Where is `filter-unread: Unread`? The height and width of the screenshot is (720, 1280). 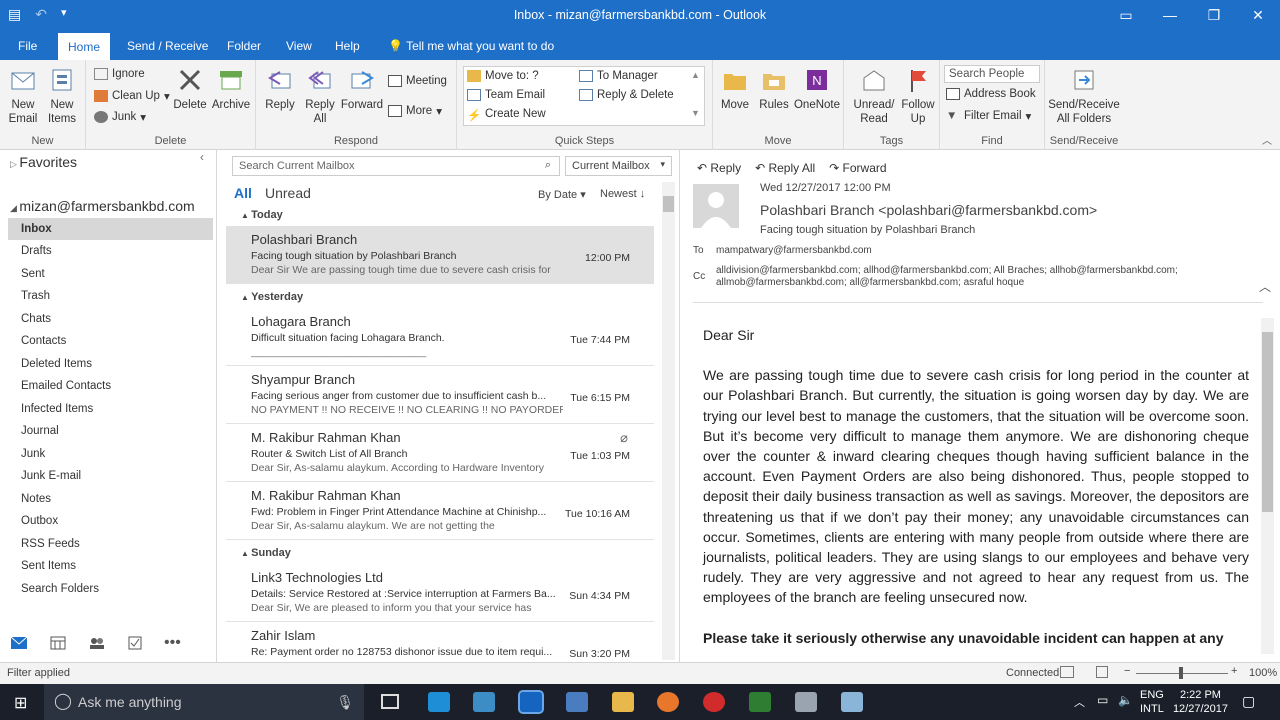
filter-unread: Unread is located at coordinates (288, 193).